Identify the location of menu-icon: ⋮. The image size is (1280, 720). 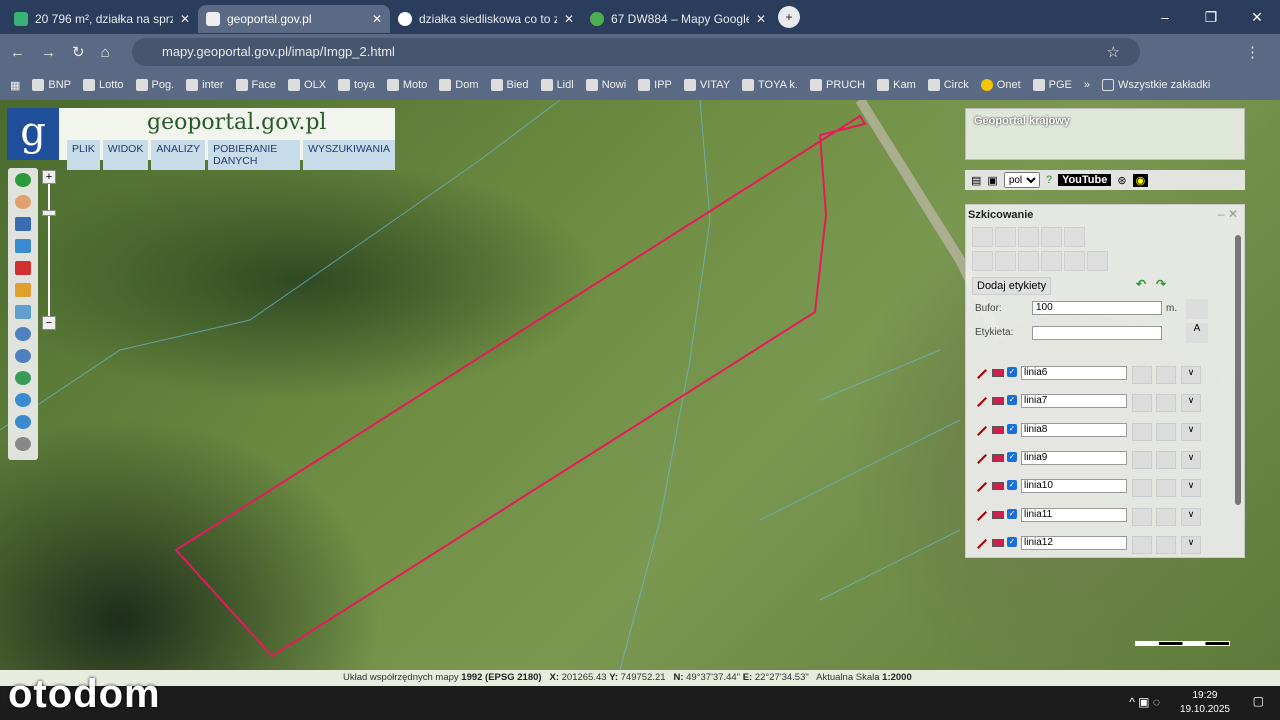
(1252, 52).